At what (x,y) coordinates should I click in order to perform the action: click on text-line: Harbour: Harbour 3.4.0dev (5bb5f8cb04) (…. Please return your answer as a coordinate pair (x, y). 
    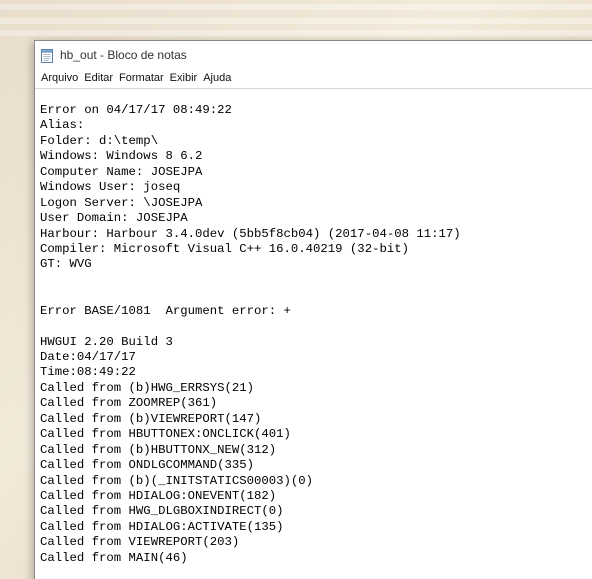
    Looking at the image, I should click on (250, 233).